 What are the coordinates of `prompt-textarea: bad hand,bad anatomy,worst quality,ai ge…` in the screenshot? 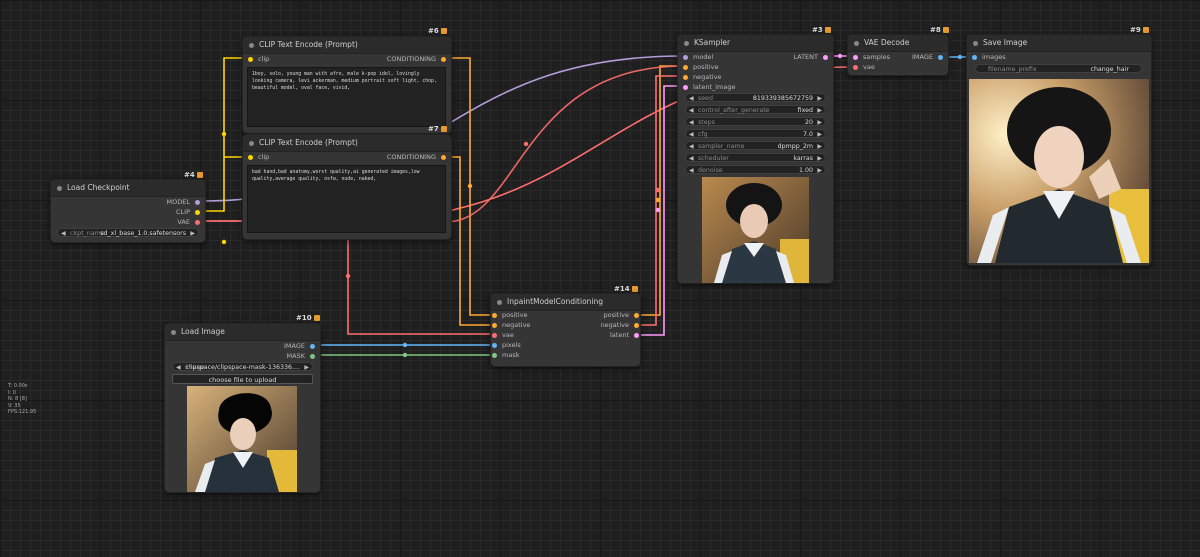 It's located at (346, 199).